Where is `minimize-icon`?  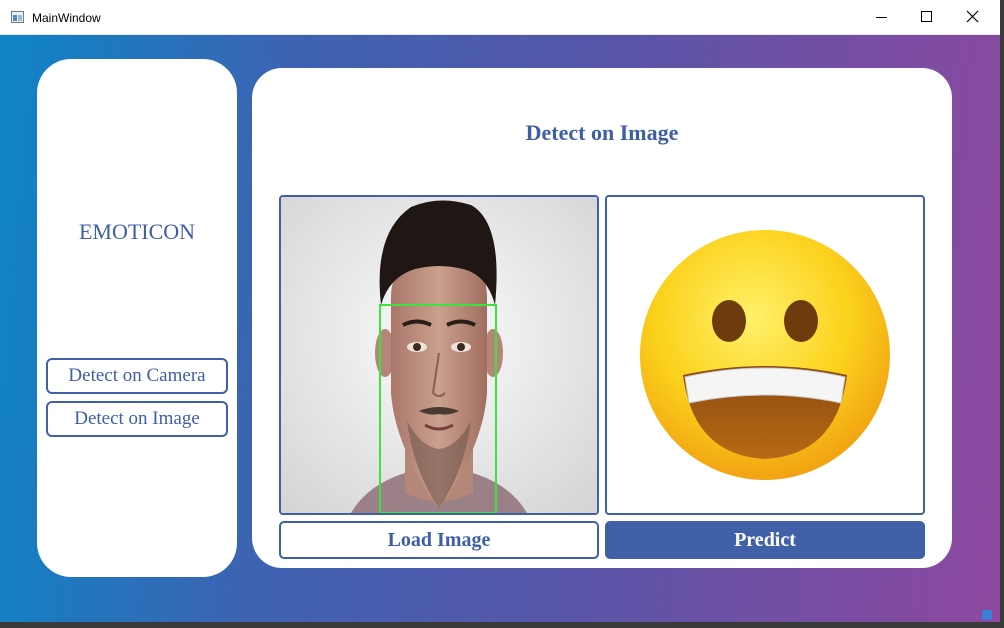 minimize-icon is located at coordinates (881, 17).